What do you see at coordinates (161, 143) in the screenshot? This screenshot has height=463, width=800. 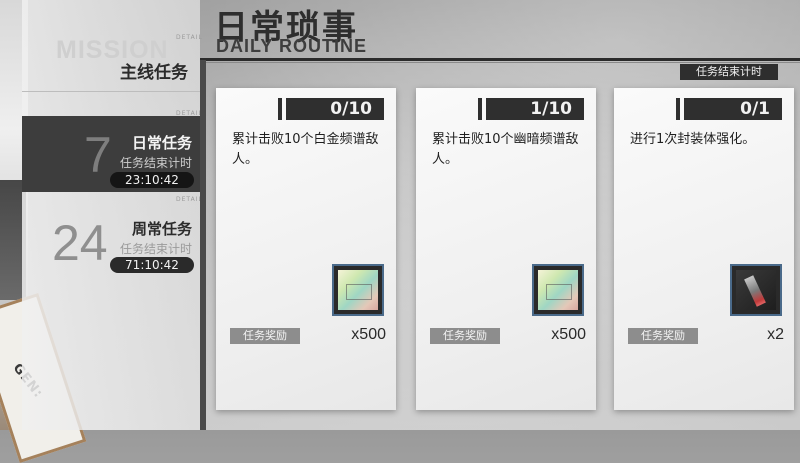 I see `sidebar-item-daily-label: 日常任务` at bounding box center [161, 143].